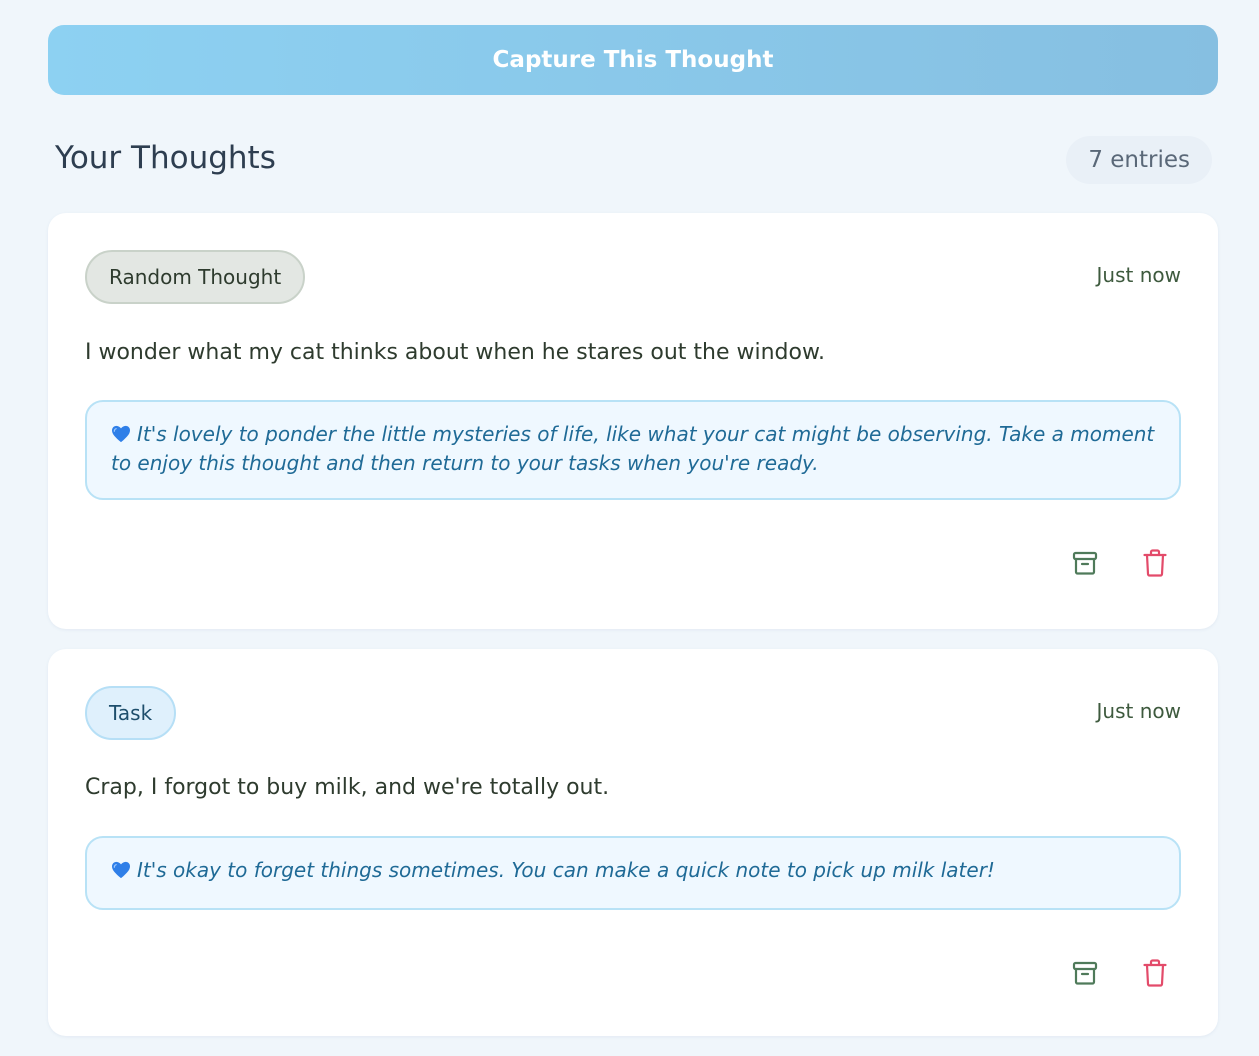 This screenshot has width=1259, height=1056. I want to click on section-title: Your Thoughts, so click(165, 158).